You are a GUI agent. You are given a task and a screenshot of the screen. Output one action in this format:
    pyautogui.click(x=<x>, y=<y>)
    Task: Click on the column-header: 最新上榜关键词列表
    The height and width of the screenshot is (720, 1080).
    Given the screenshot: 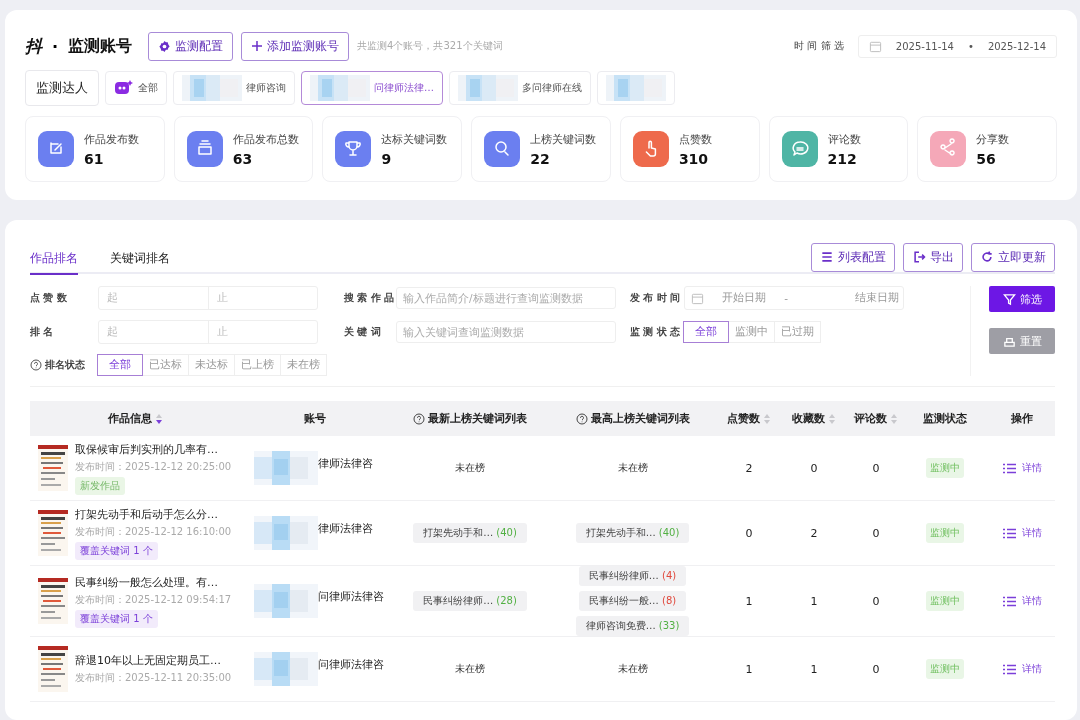 What is the action you would take?
    pyautogui.click(x=470, y=418)
    